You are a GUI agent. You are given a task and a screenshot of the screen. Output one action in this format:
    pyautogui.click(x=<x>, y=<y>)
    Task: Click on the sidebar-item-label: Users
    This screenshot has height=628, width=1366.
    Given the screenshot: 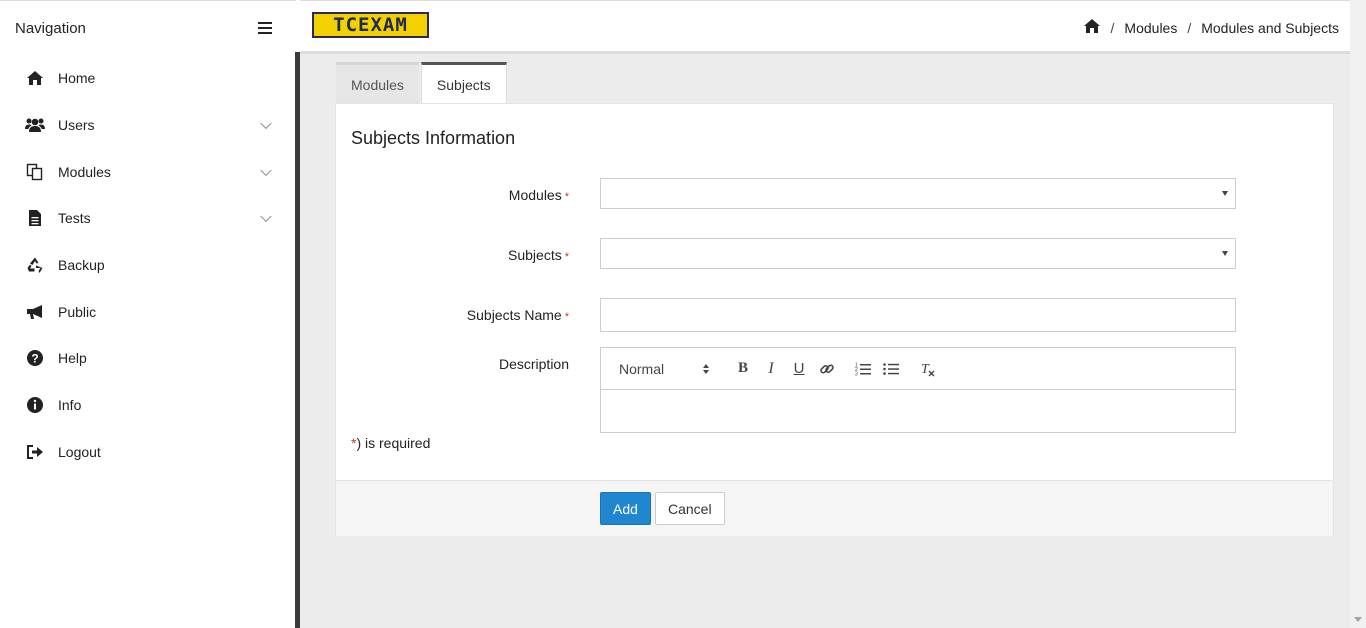 What is the action you would take?
    pyautogui.click(x=76, y=125)
    